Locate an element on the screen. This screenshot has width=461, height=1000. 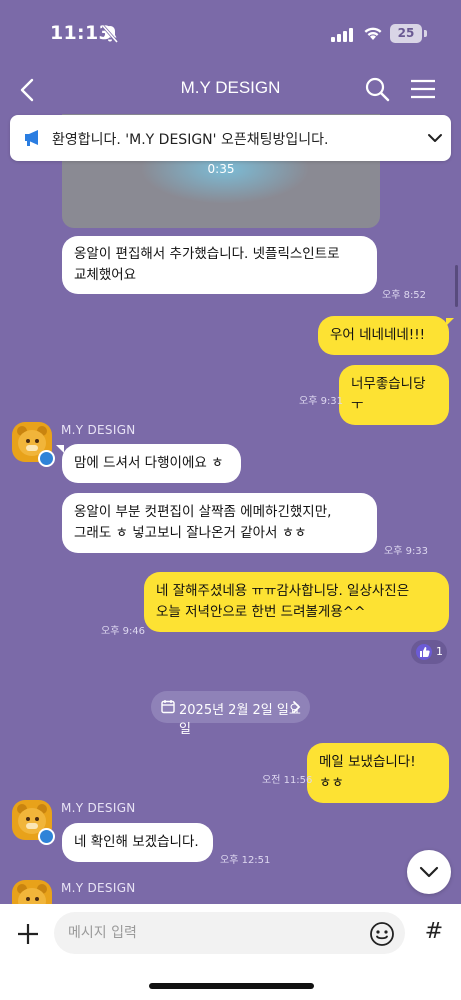
message-text: 네 확인해 보겠습니다. is located at coordinates (136, 842).